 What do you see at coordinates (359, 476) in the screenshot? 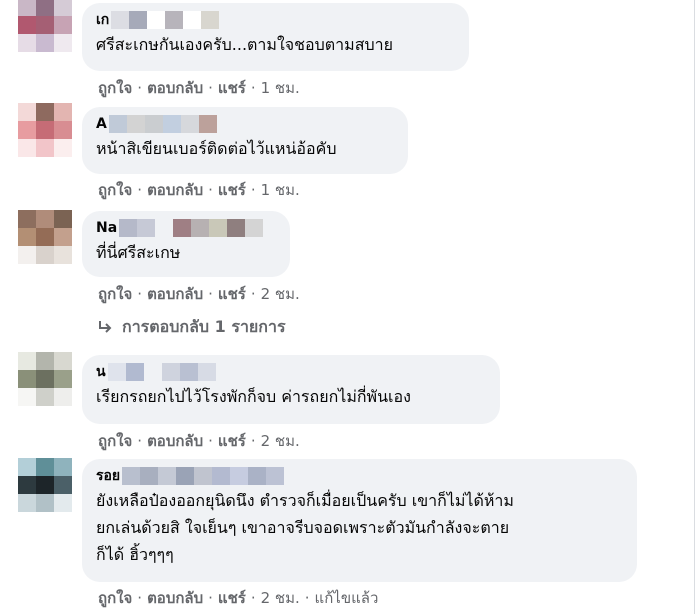
I see `comment-author: รอย` at bounding box center [359, 476].